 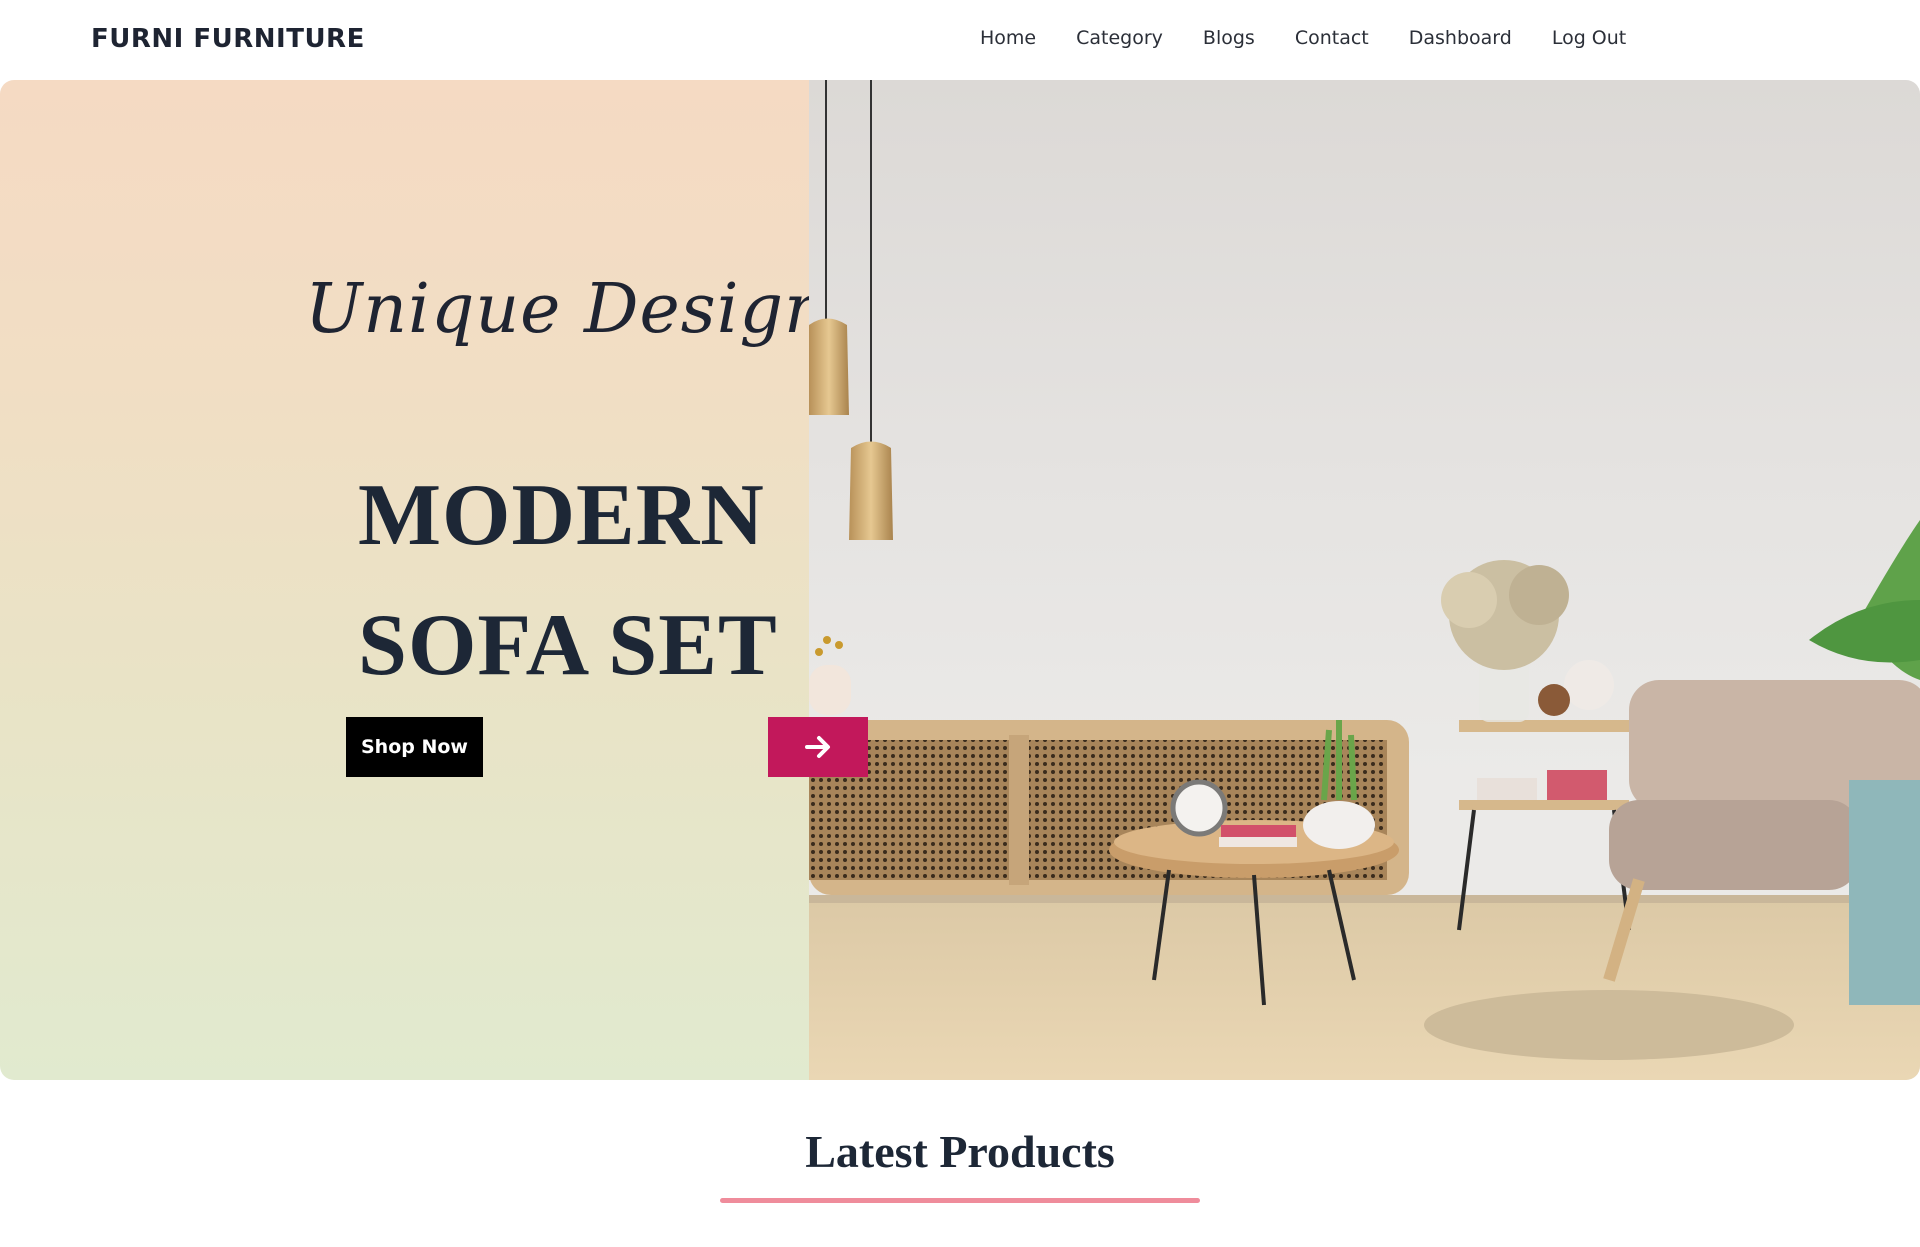 I want to click on hero-title-line1: MODERN, so click(x=561, y=515).